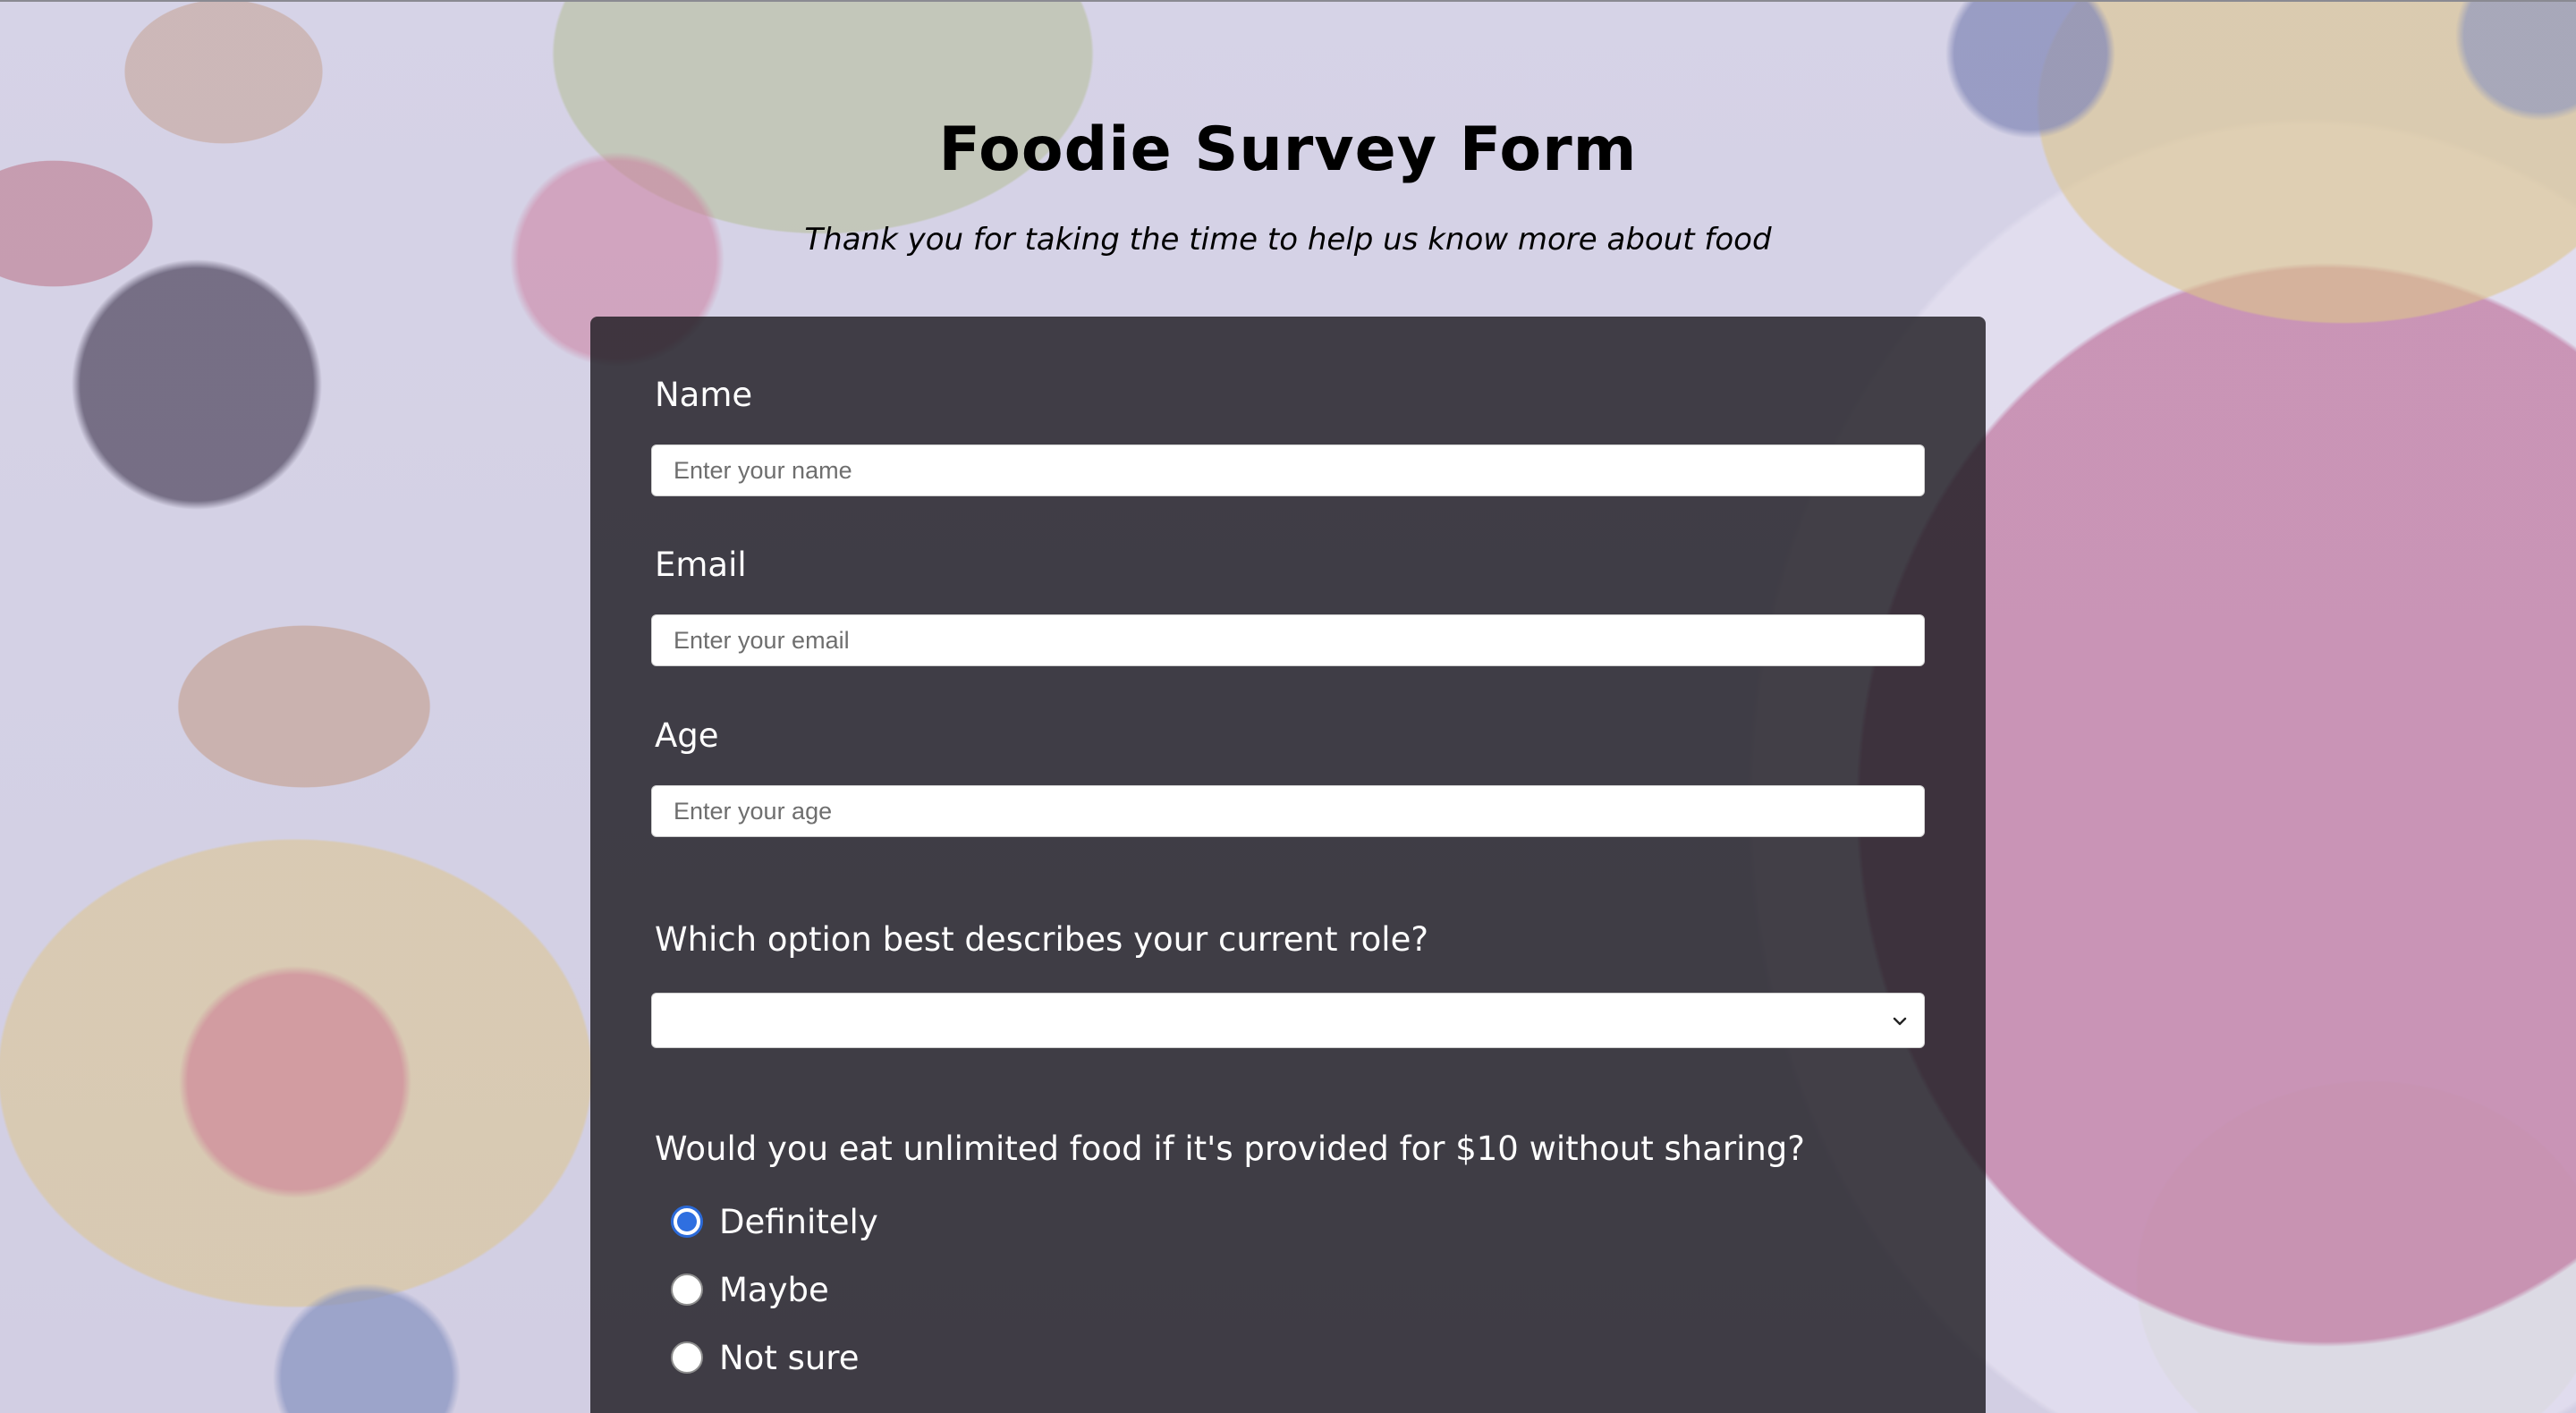 The height and width of the screenshot is (1413, 2576). I want to click on radio-button-not-sure, so click(687, 1357).